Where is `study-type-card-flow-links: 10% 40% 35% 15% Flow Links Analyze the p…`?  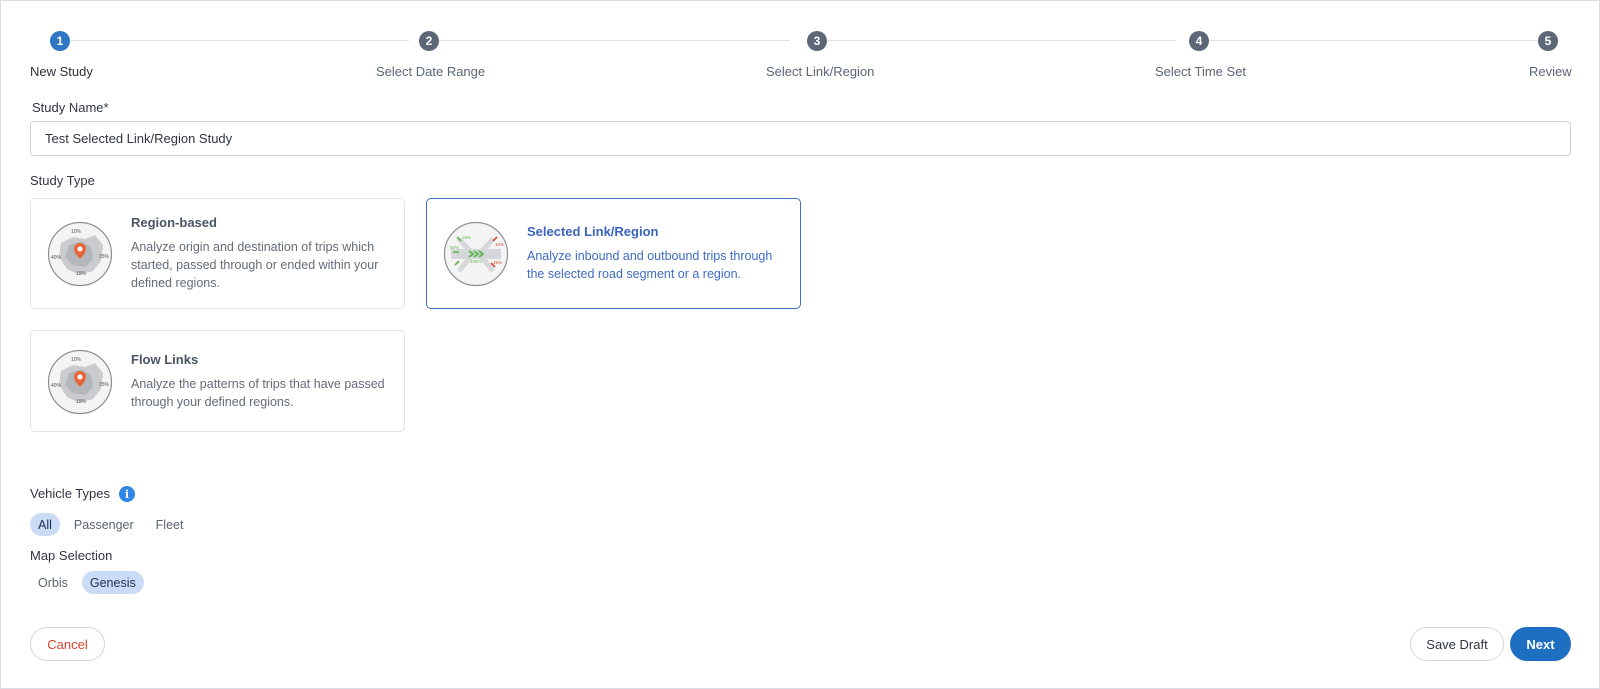
study-type-card-flow-links: 10% 40% 35% 15% Flow Links Analyze the p… is located at coordinates (217, 381).